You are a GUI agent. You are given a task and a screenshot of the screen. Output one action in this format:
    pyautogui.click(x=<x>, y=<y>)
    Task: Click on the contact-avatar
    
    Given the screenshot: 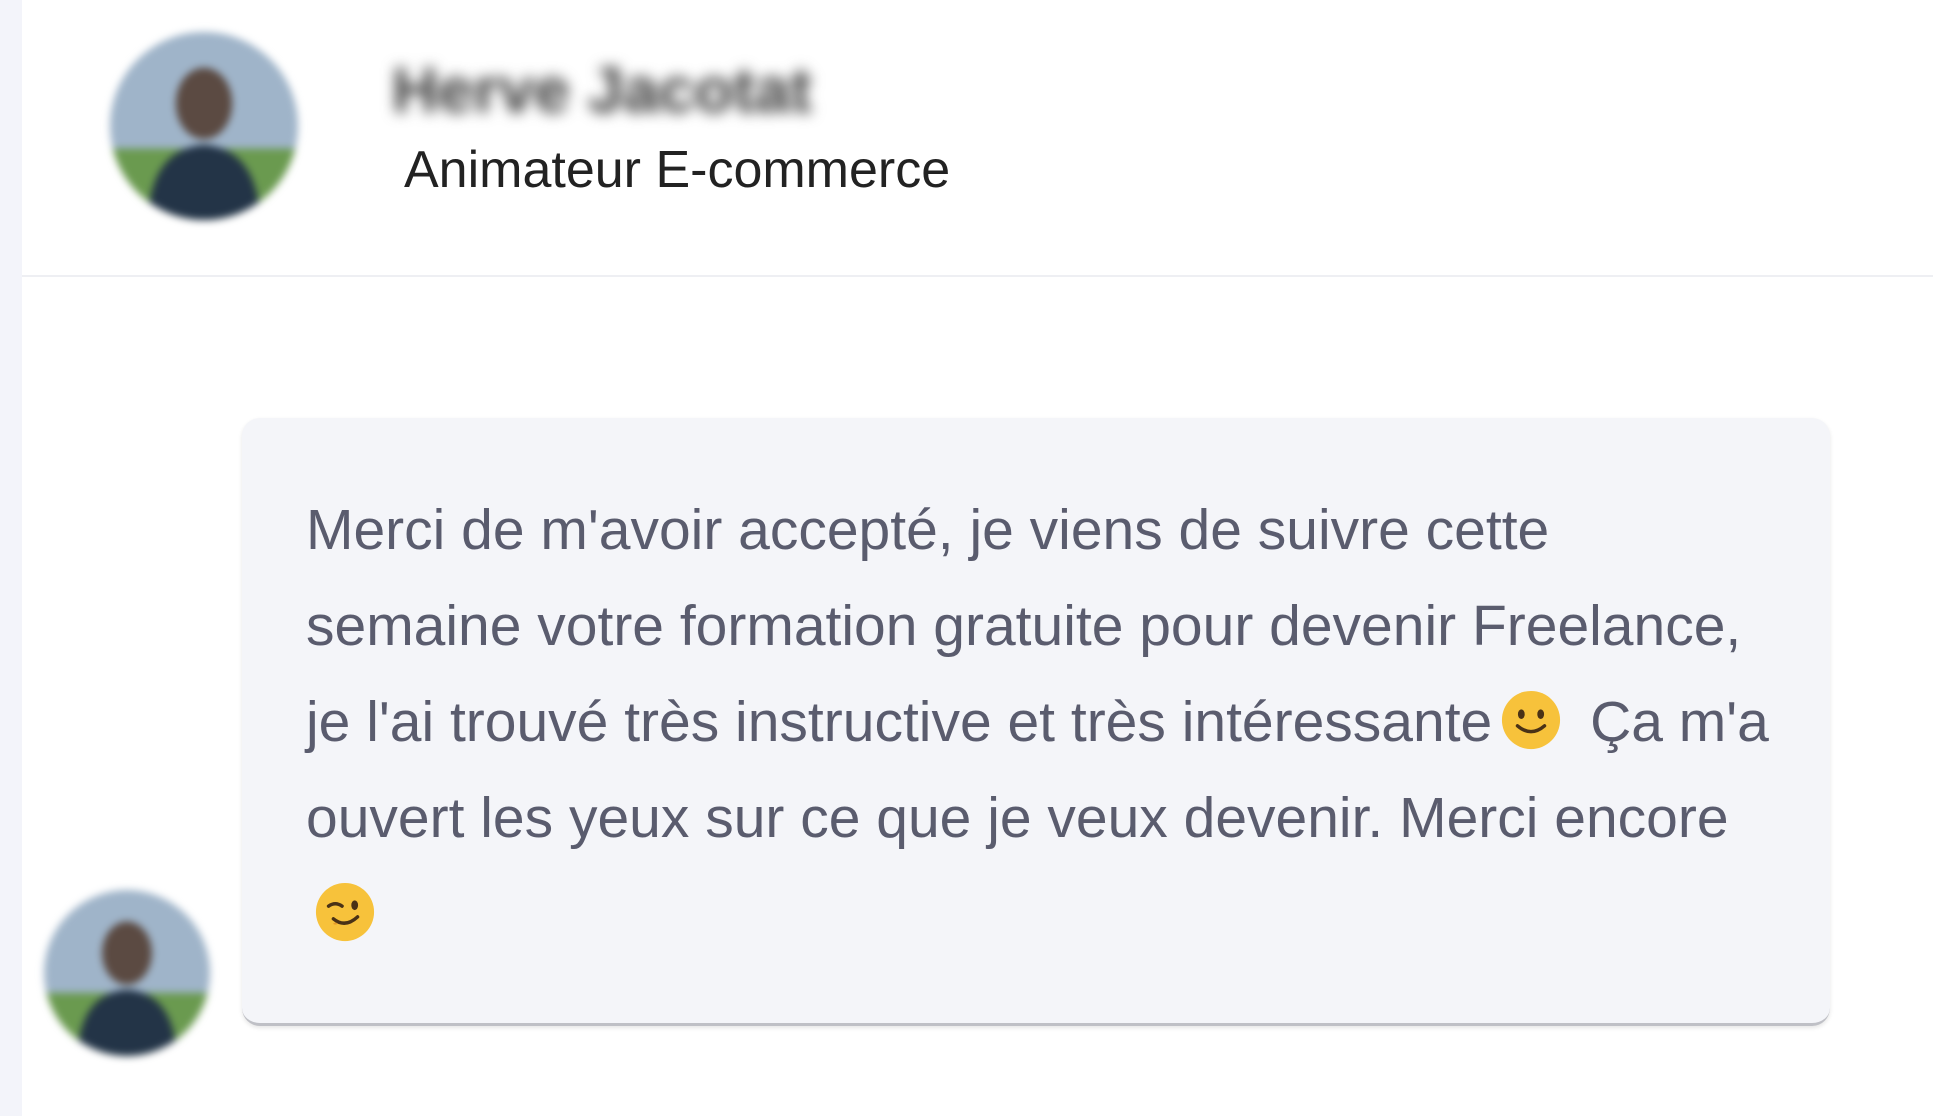 What is the action you would take?
    pyautogui.click(x=204, y=126)
    